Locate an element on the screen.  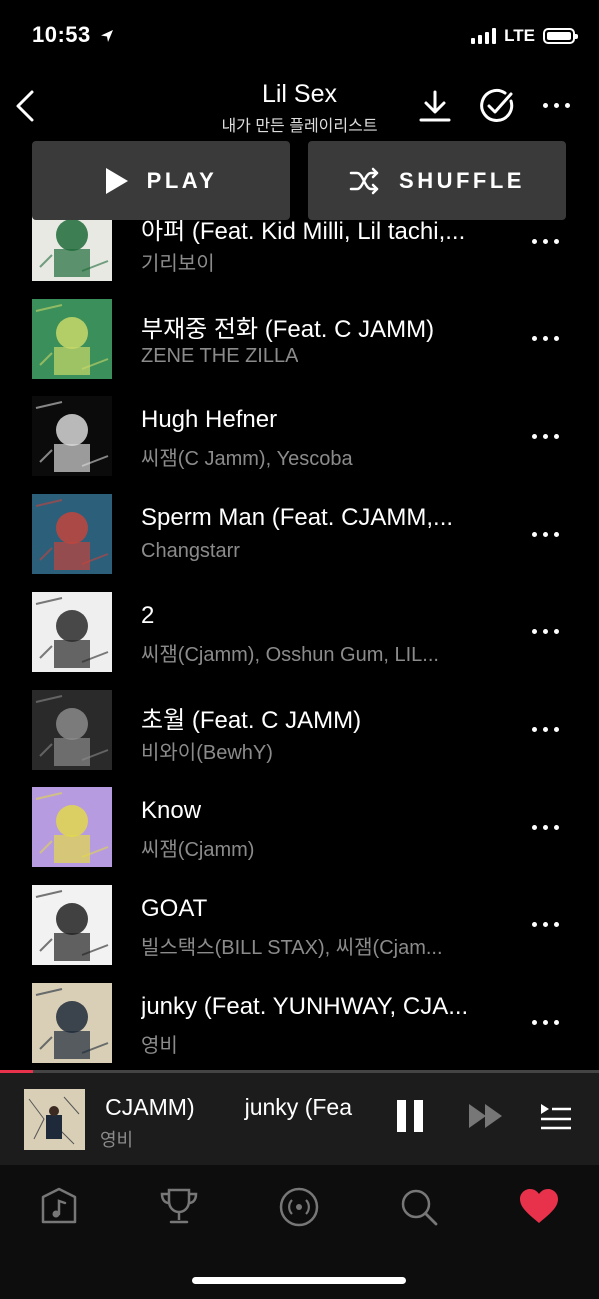
shuffle-button: SHUFFLE is located at coordinates (437, 180).